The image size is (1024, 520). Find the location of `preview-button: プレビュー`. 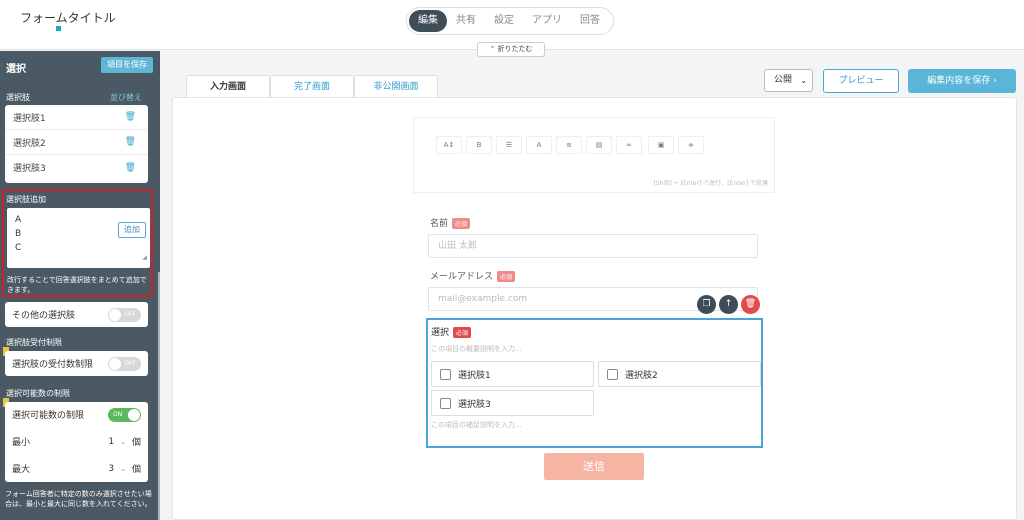

preview-button: プレビュー is located at coordinates (861, 81).